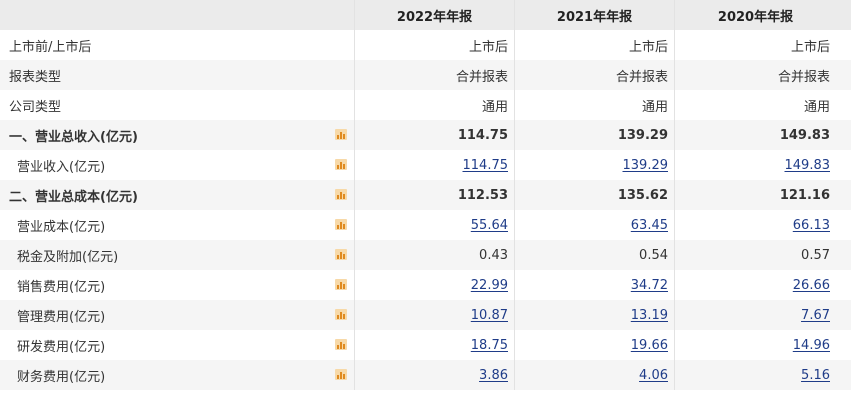  I want to click on value-link: 5.16, so click(815, 375).